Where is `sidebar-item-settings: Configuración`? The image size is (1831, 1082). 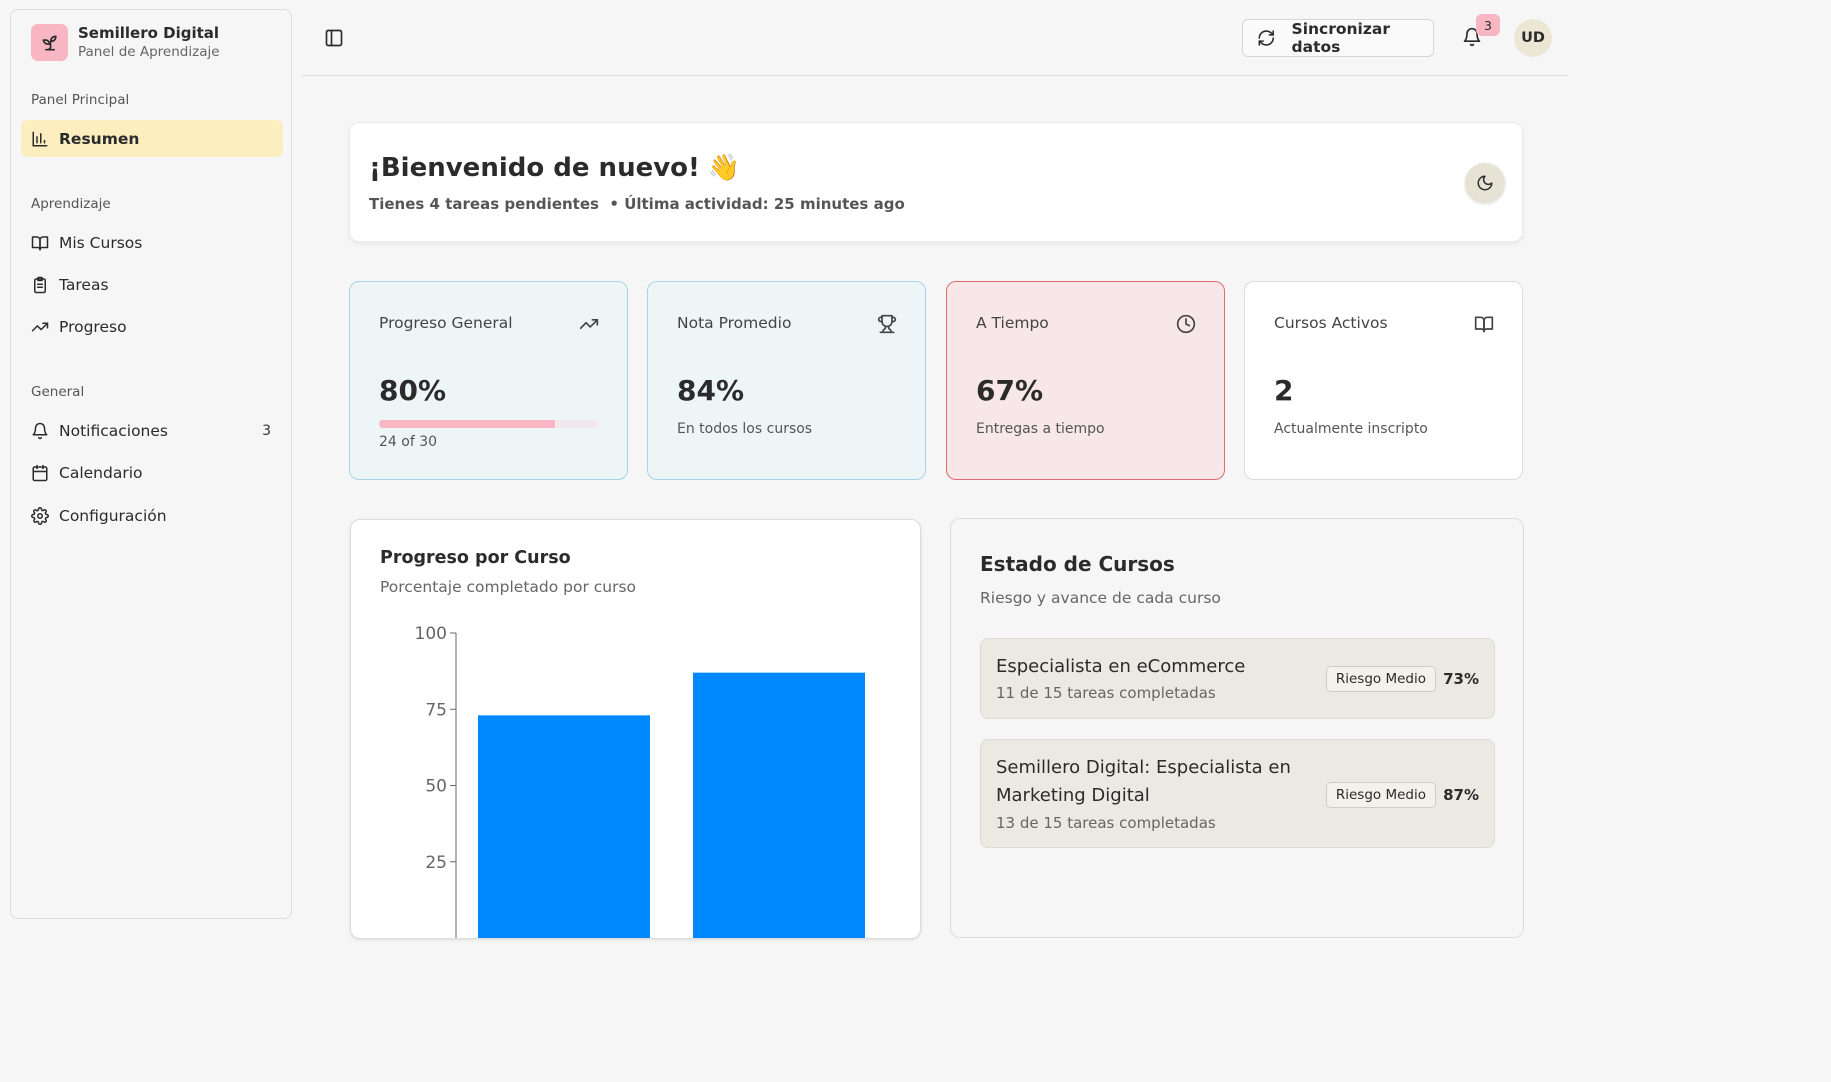 sidebar-item-settings: Configuración is located at coordinates (152, 515).